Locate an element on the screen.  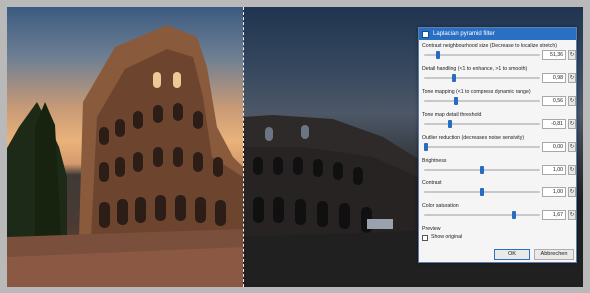
param-5: Brightness 1,00 ↻ is located at coordinates (499, 166).